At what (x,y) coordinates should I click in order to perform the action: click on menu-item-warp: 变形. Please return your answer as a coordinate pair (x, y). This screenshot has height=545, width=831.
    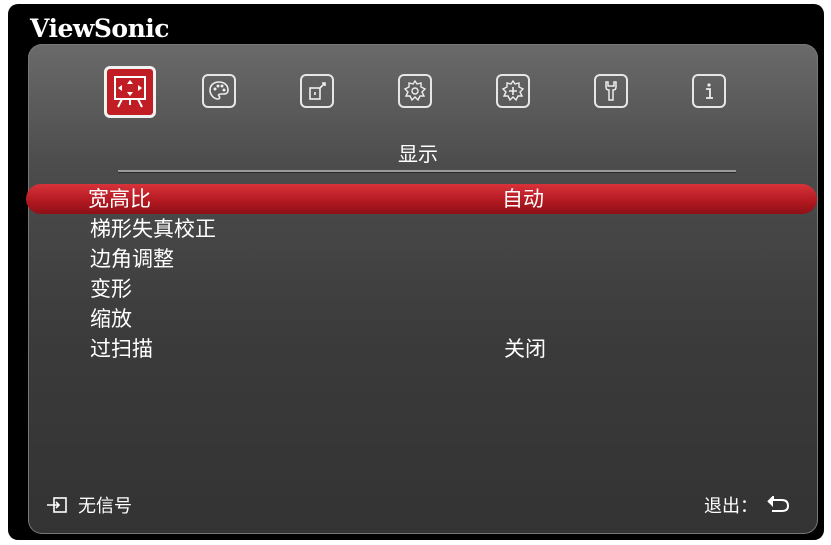
    Looking at the image, I should click on (423, 289).